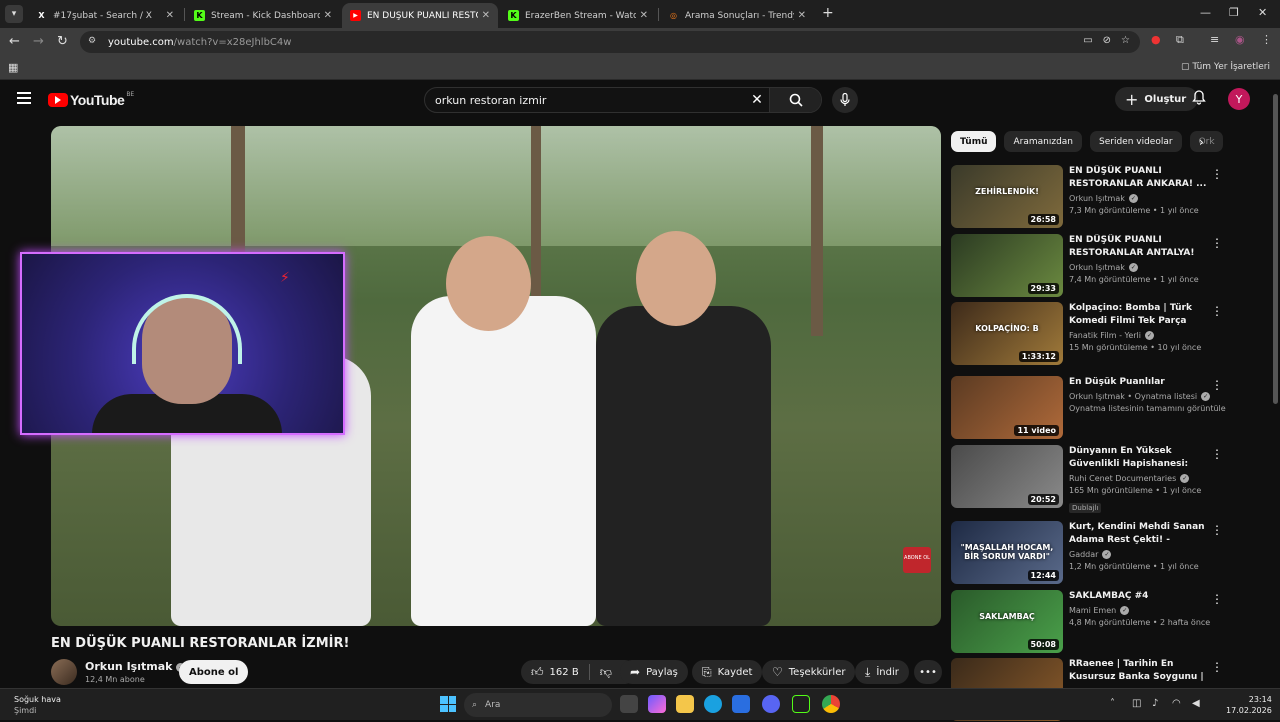  Describe the element at coordinates (757, 100) in the screenshot. I see `clear-search-icon: ✕` at that location.